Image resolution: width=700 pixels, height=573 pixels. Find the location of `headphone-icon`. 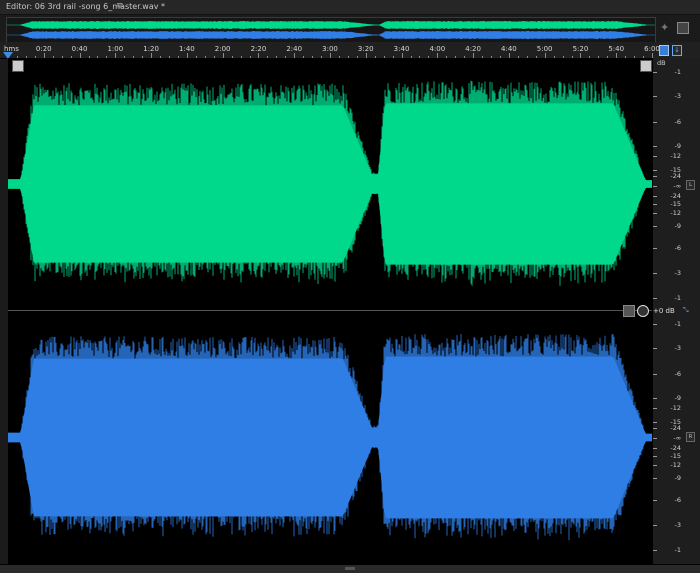

headphone-icon is located at coordinates (664, 50).